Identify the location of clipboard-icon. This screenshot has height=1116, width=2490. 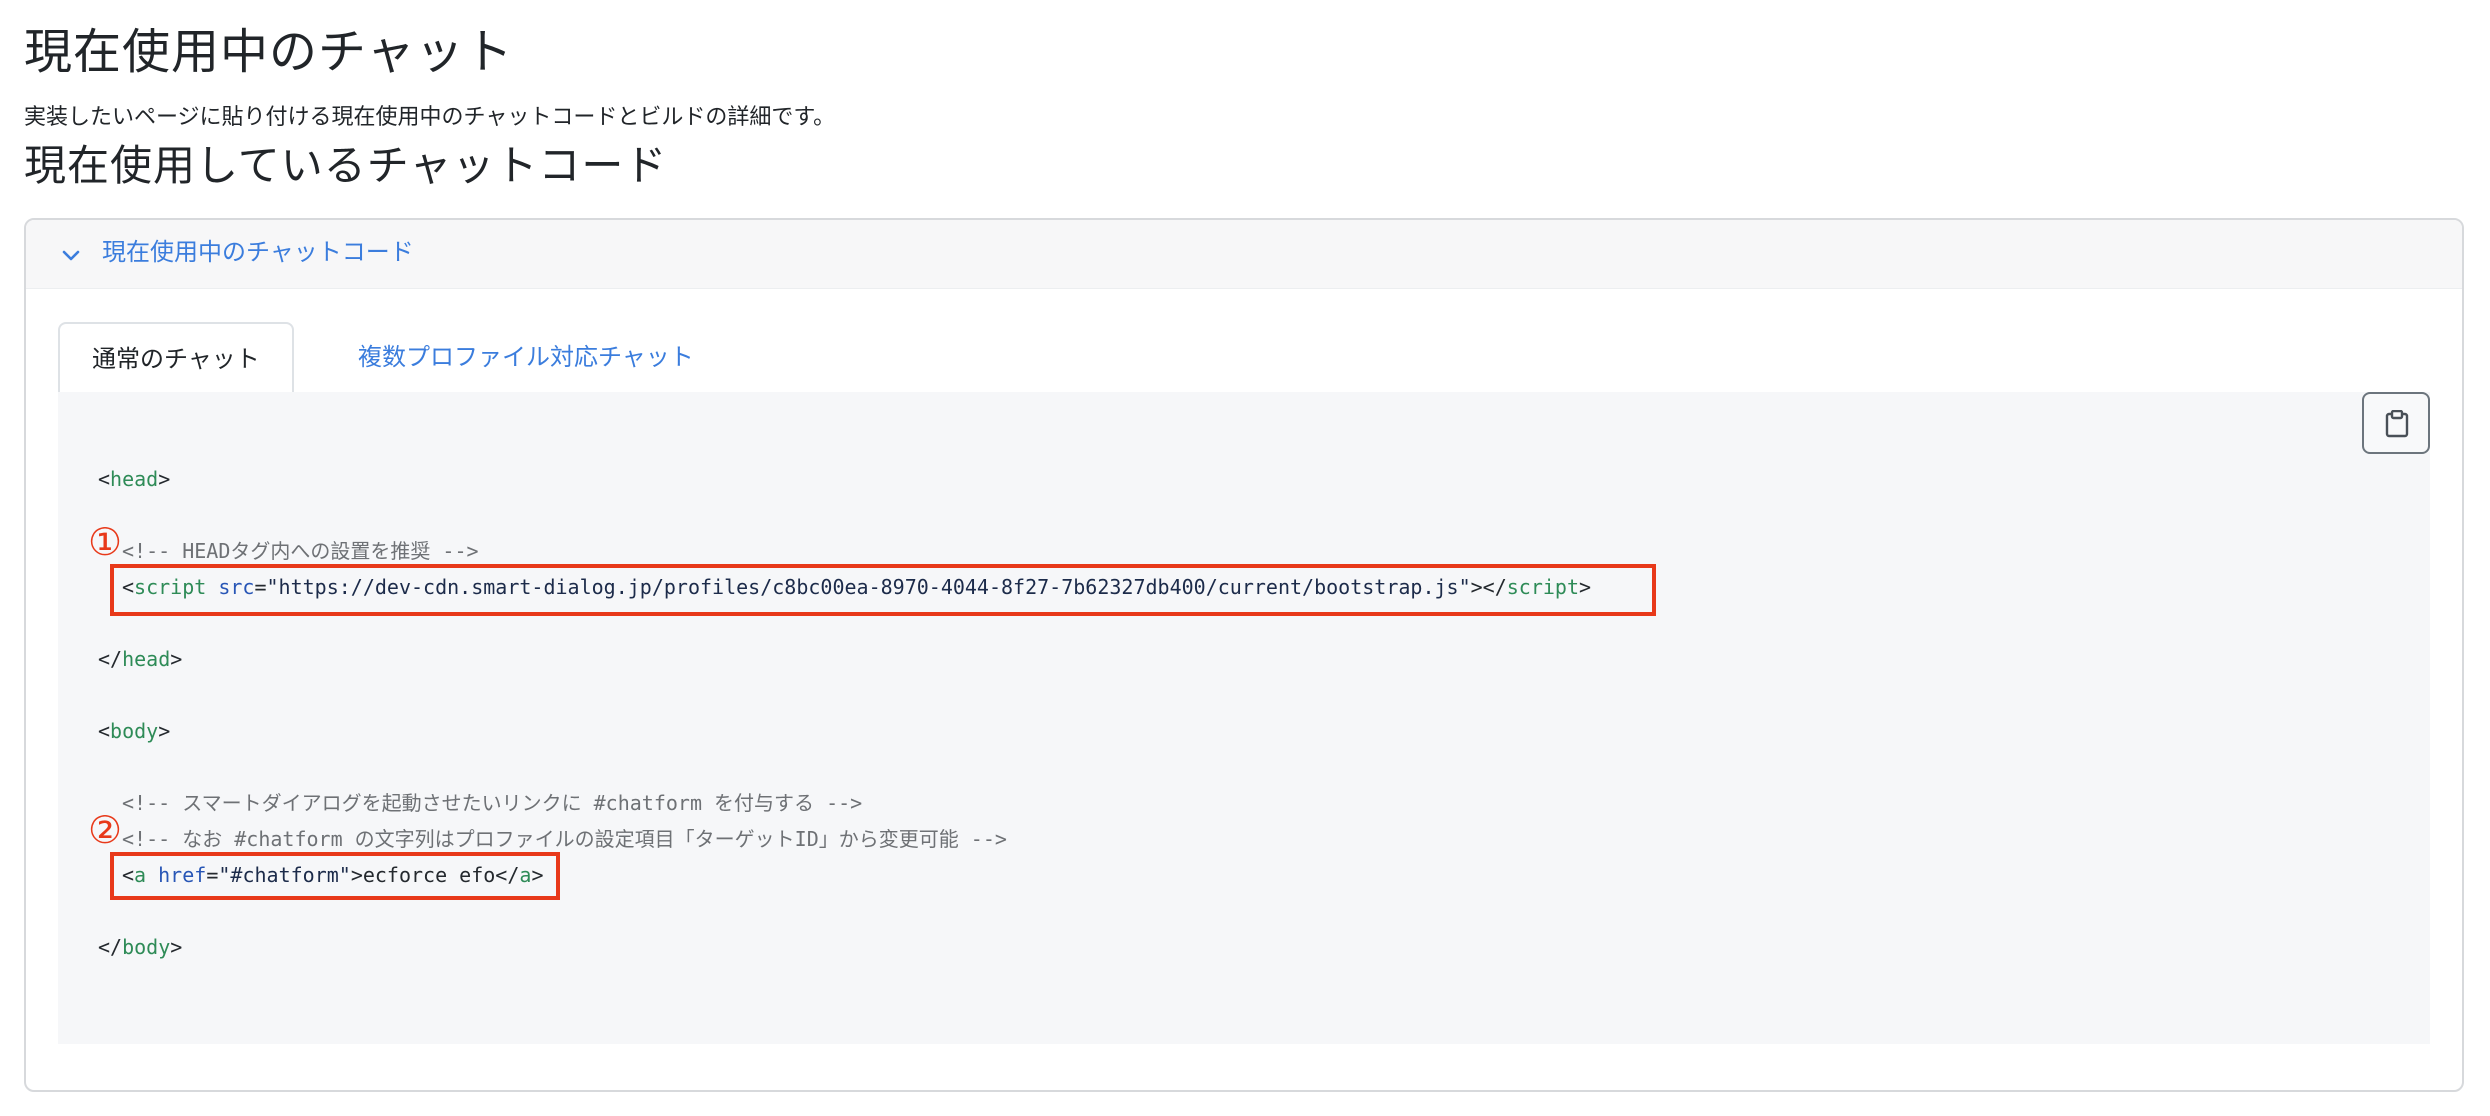
(2397, 424).